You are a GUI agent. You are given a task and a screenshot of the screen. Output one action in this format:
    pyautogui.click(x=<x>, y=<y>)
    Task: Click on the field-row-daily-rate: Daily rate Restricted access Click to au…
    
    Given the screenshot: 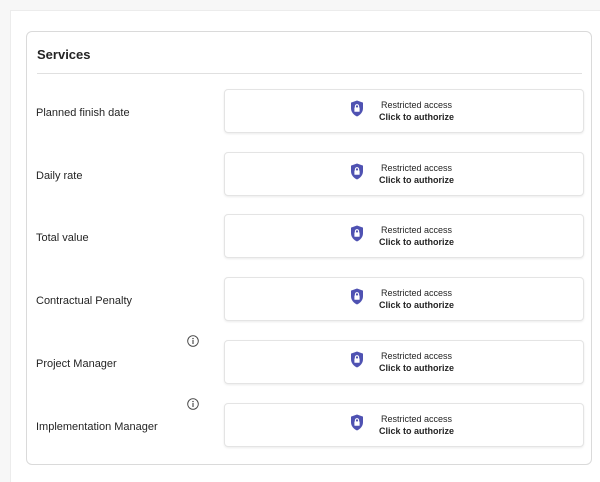 What is the action you would take?
    pyautogui.click(x=309, y=174)
    